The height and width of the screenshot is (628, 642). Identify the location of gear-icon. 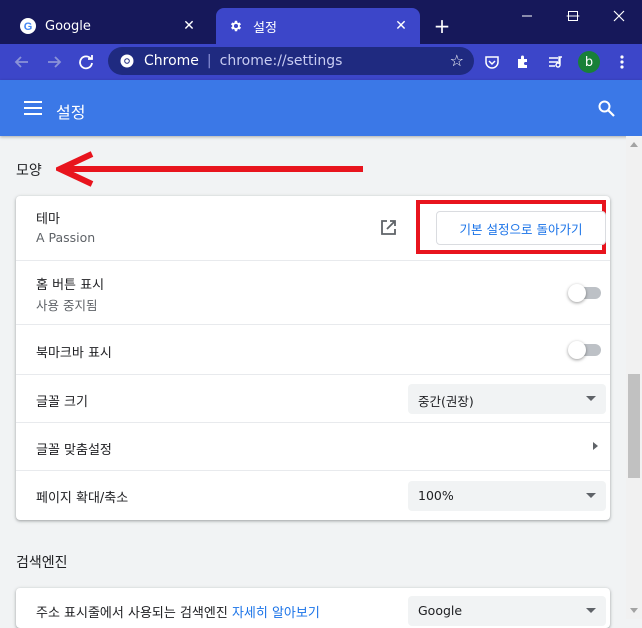
(236, 26).